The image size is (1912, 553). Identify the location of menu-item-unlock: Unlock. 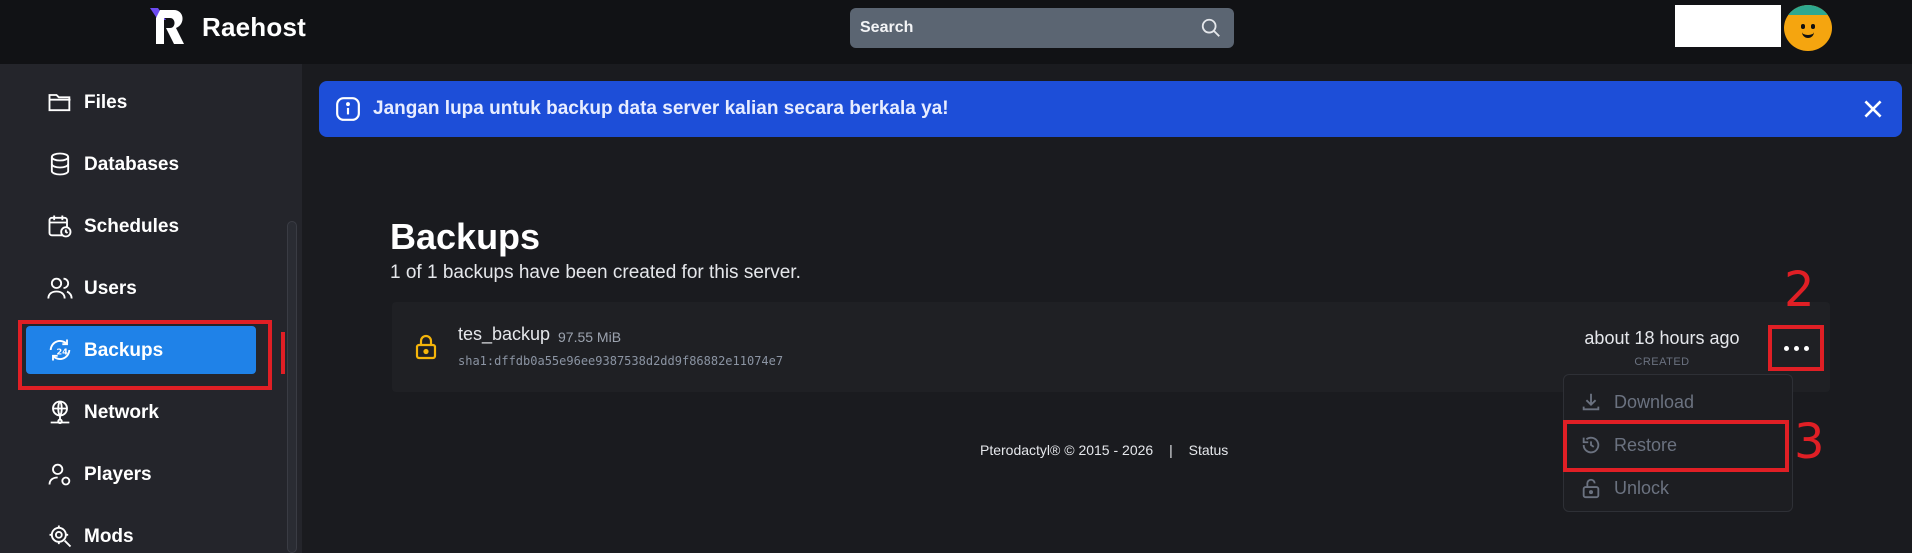
(1624, 488).